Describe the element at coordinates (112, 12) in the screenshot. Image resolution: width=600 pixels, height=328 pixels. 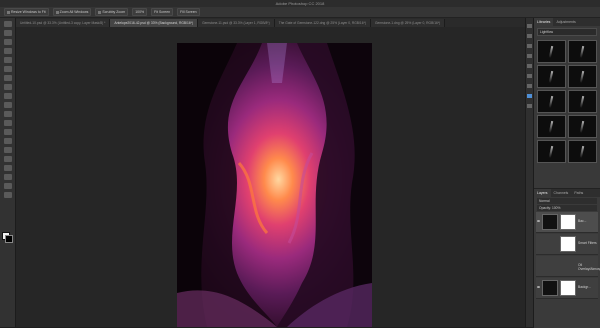
I see `scrubby-zoom-option: Scrubby Zoom` at that location.